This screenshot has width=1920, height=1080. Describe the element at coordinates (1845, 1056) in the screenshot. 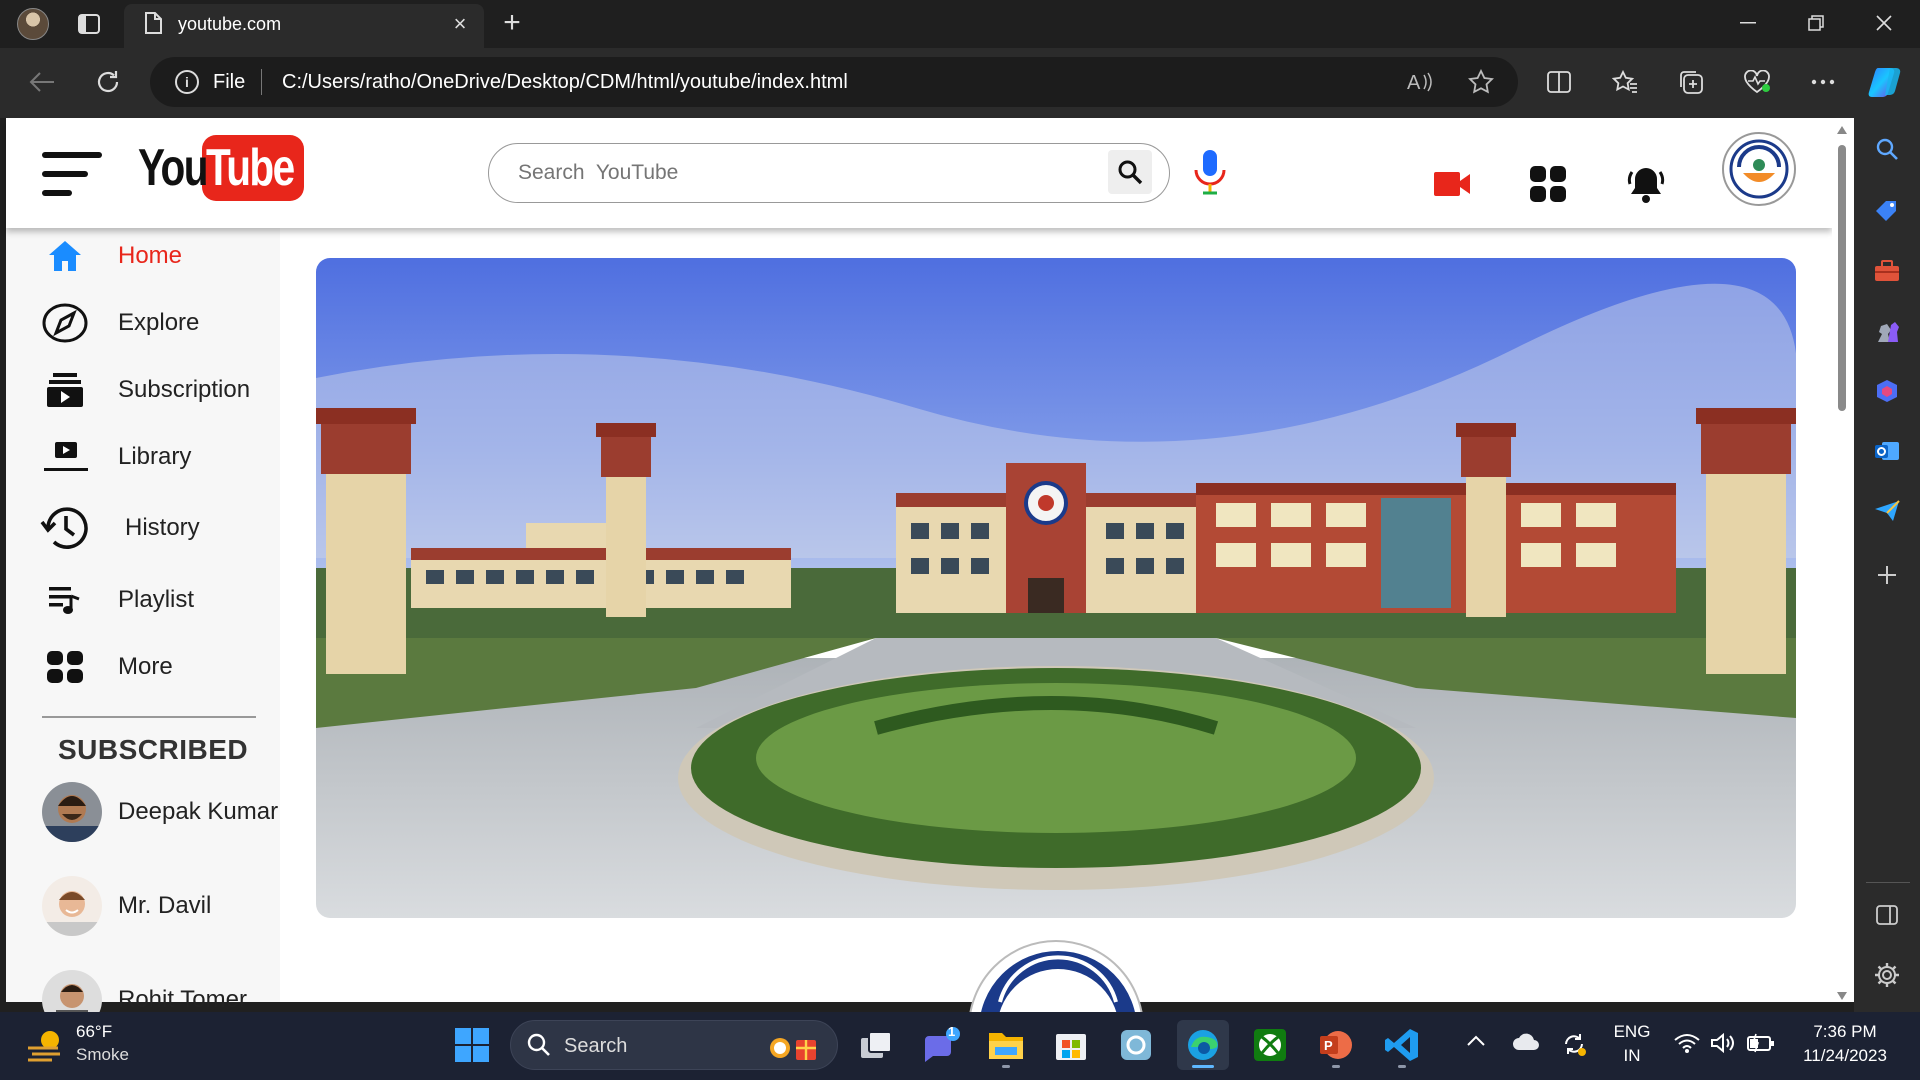

I see `clock-date: 11/24/2023` at that location.